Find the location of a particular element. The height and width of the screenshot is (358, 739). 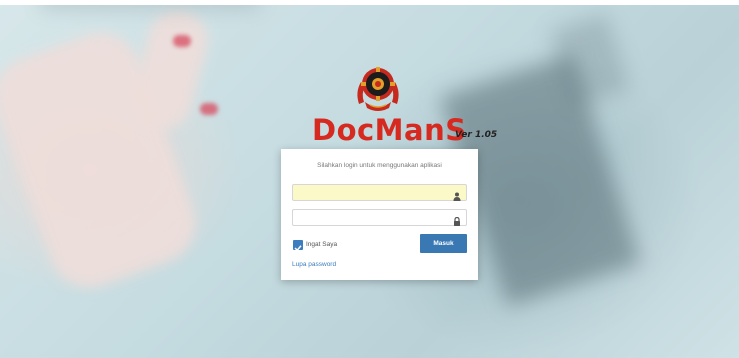

app-logo is located at coordinates (378, 89).